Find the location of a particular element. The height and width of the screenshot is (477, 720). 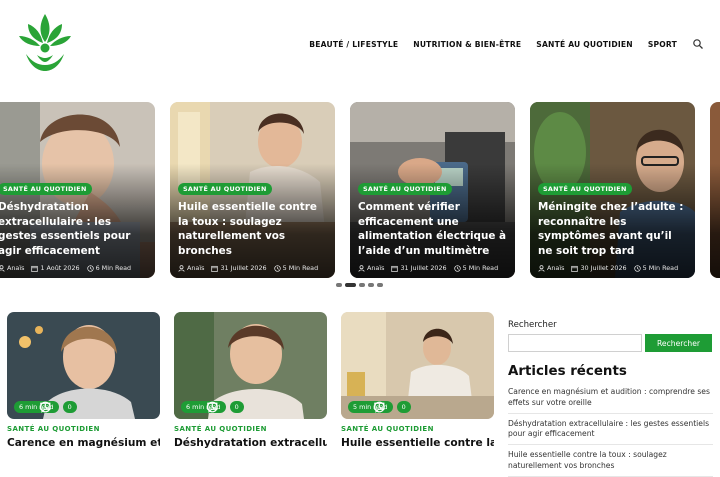

slide-meta: Anaïs 30 Juillet 2026 5 Min Read is located at coordinates (613, 268).